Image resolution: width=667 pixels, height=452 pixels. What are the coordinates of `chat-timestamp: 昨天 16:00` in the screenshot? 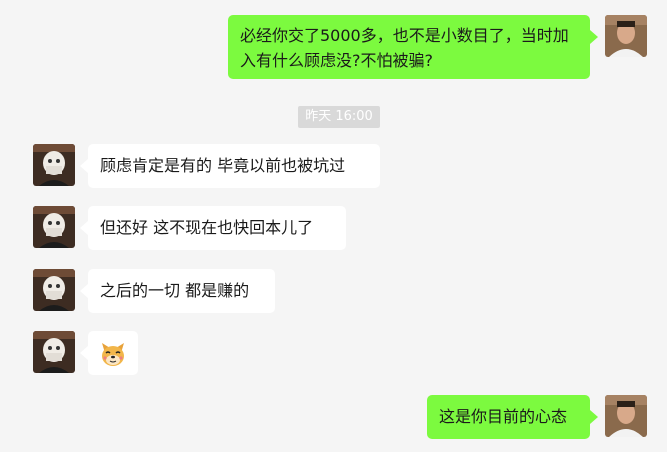 It's located at (339, 117).